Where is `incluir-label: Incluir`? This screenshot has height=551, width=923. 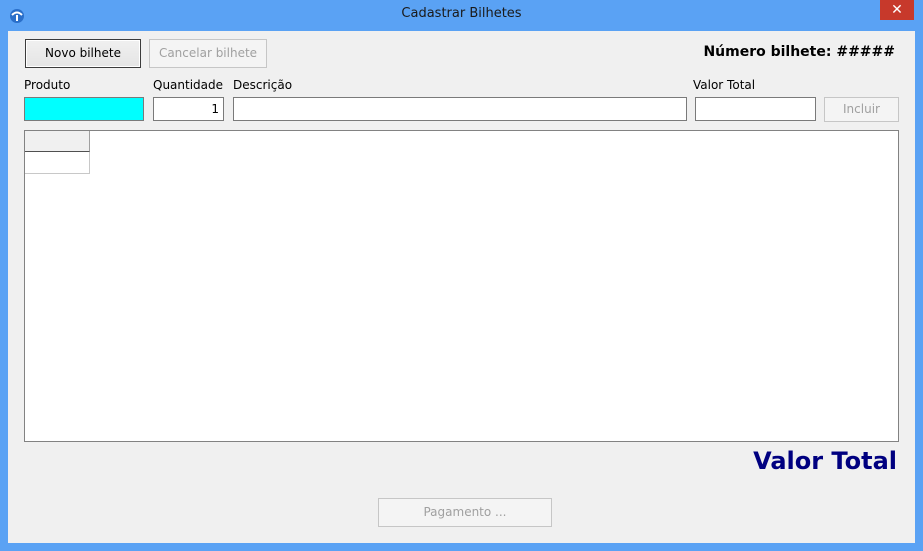 incluir-label: Incluir is located at coordinates (861, 109).